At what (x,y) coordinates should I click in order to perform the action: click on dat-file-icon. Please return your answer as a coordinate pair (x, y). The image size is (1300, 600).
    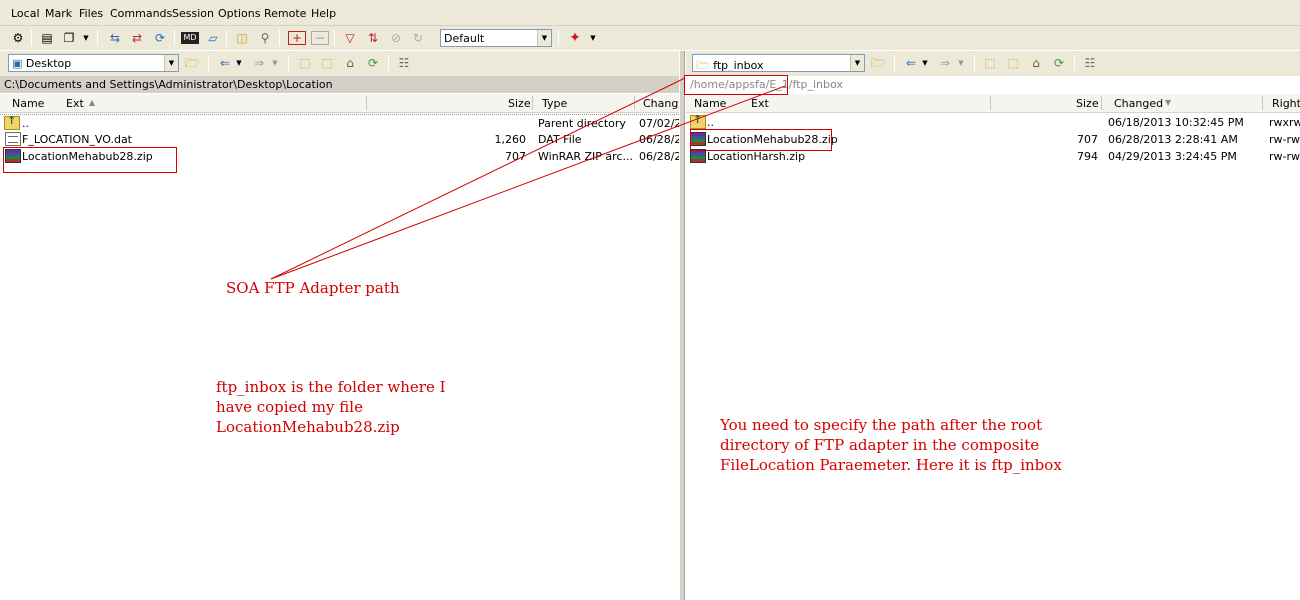
    Looking at the image, I should click on (13, 139).